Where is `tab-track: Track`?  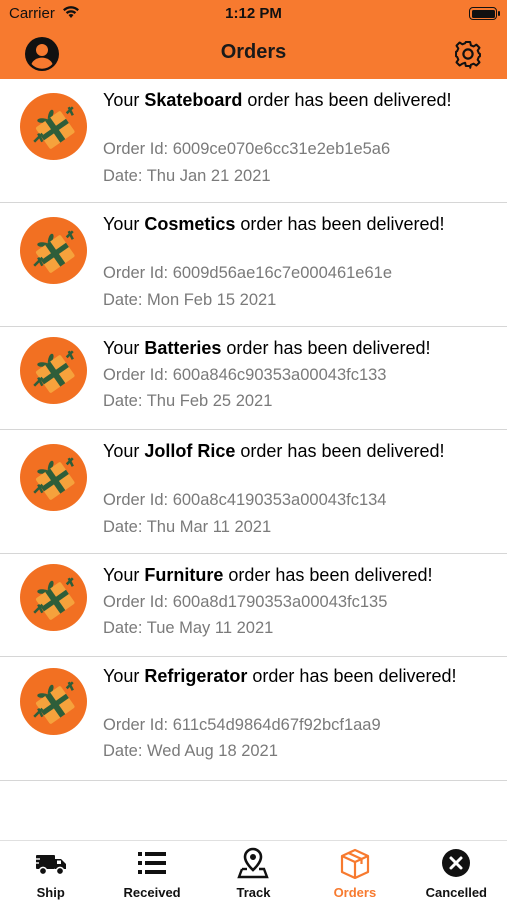 tab-track: Track is located at coordinates (253, 870).